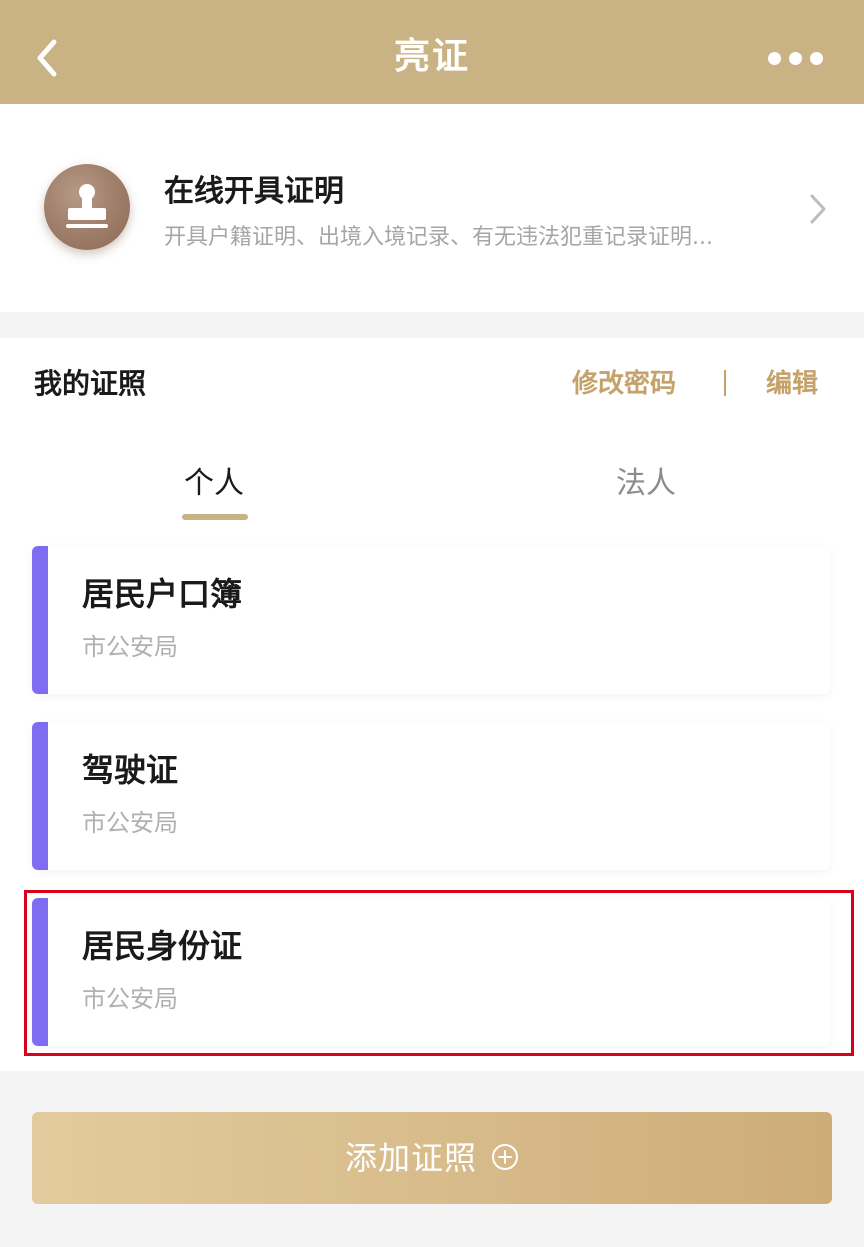  Describe the element at coordinates (90, 383) in the screenshot. I see `section-title: 我的证照` at that location.